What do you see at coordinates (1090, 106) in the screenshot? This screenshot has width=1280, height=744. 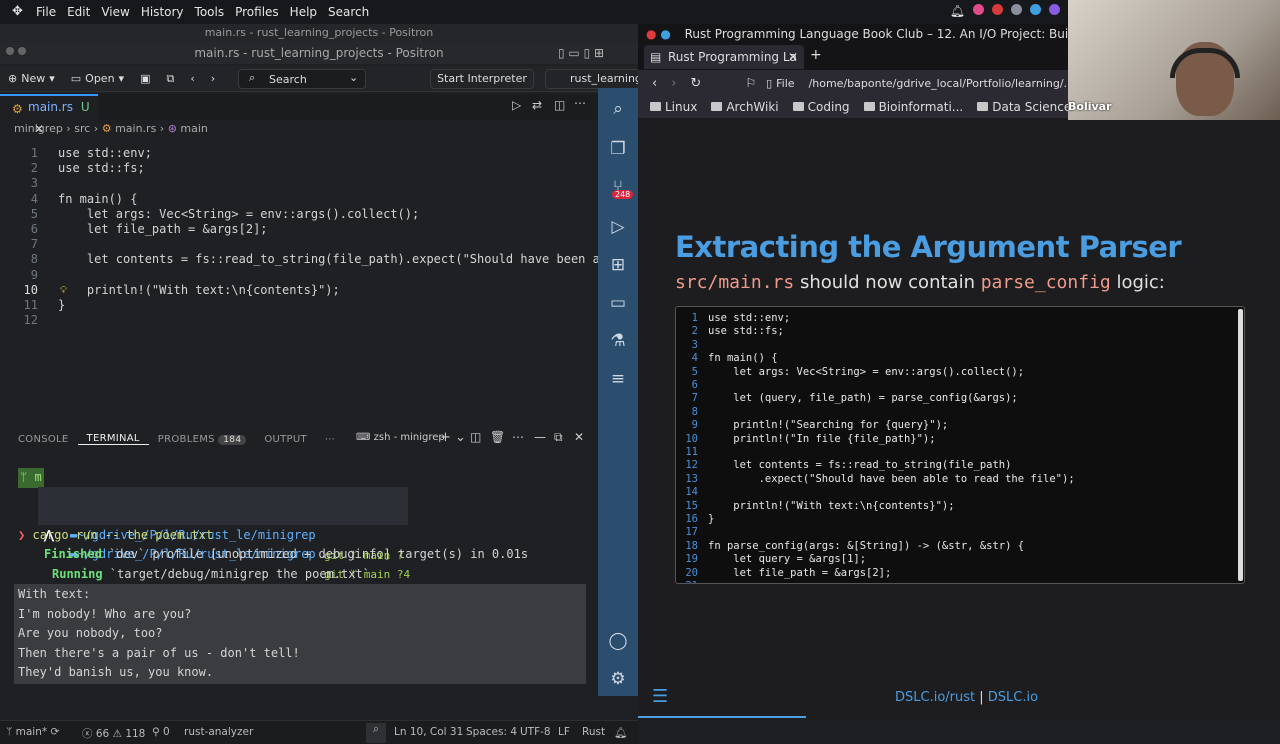 I see `webcam-name: Bolivar` at bounding box center [1090, 106].